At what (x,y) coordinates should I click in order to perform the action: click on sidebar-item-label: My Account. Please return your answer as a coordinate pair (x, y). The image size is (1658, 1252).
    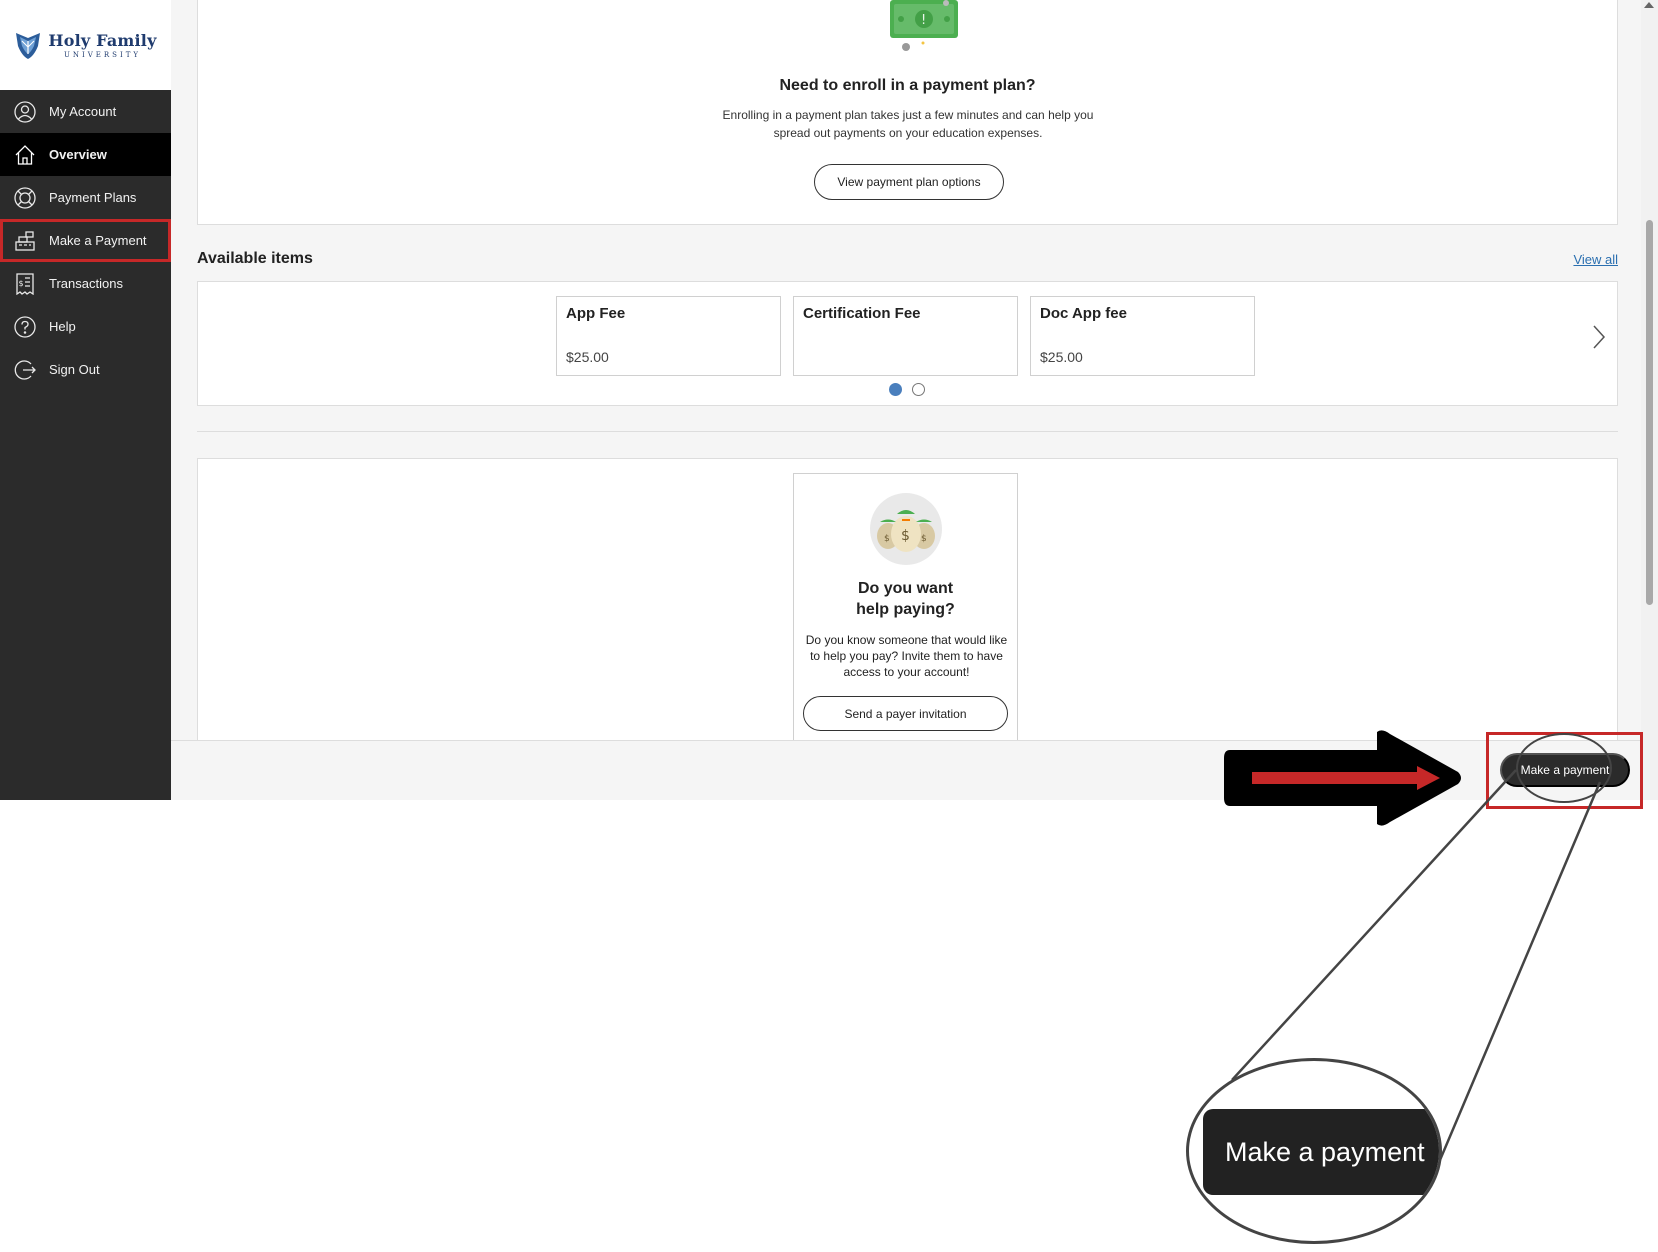
    Looking at the image, I should click on (83, 111).